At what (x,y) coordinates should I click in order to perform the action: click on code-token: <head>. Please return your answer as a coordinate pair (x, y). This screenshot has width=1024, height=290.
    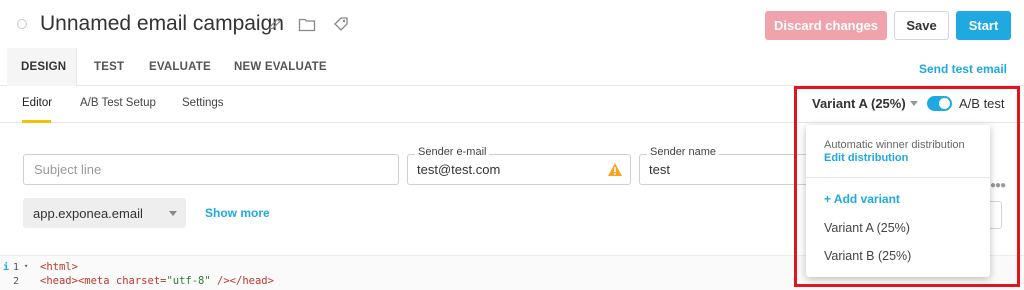
    Looking at the image, I should click on (59, 281).